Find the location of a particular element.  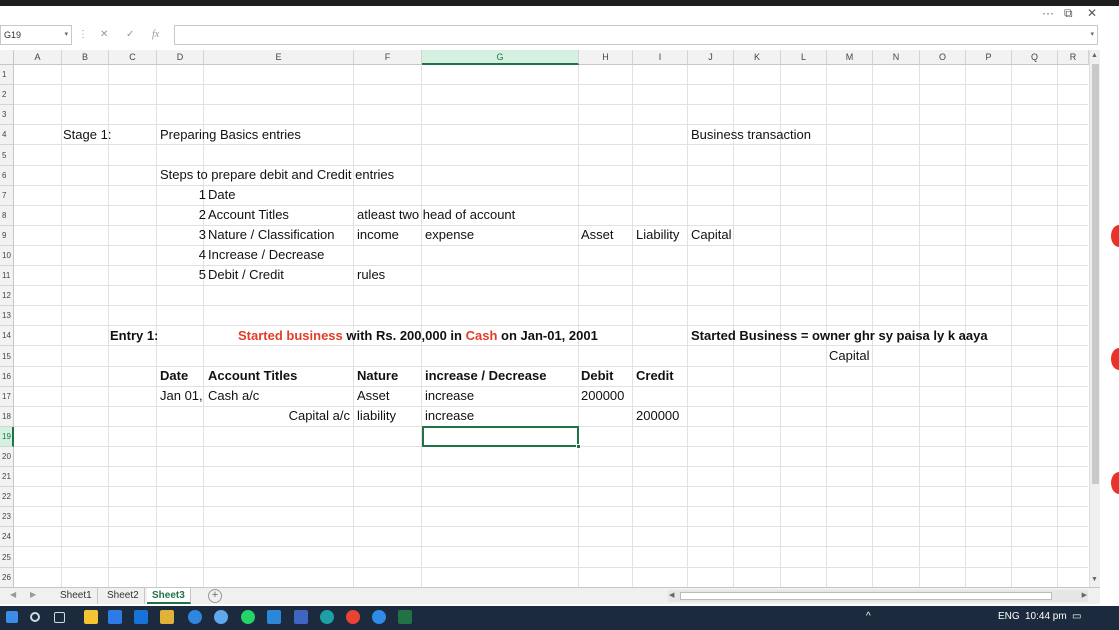

row-header-26: 26 is located at coordinates (7, 578).